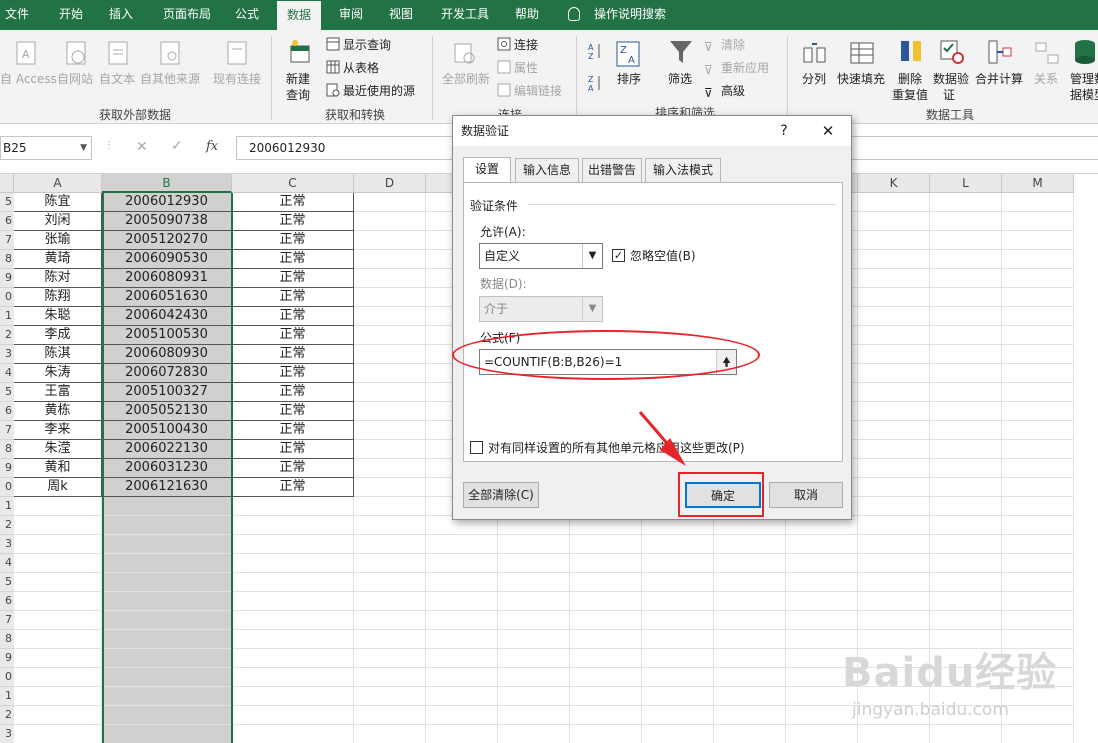 This screenshot has width=1098, height=743. Describe the element at coordinates (7, 563) in the screenshot. I see `row-header: 4` at that location.